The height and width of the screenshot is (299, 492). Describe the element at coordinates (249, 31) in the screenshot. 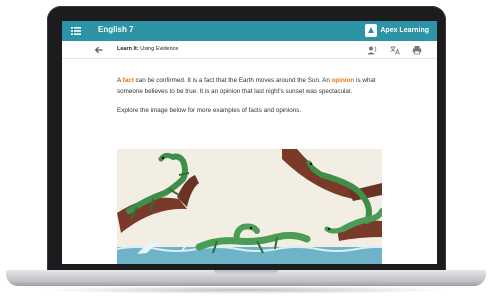

I see `app-header: English 7 Apex Learning` at that location.